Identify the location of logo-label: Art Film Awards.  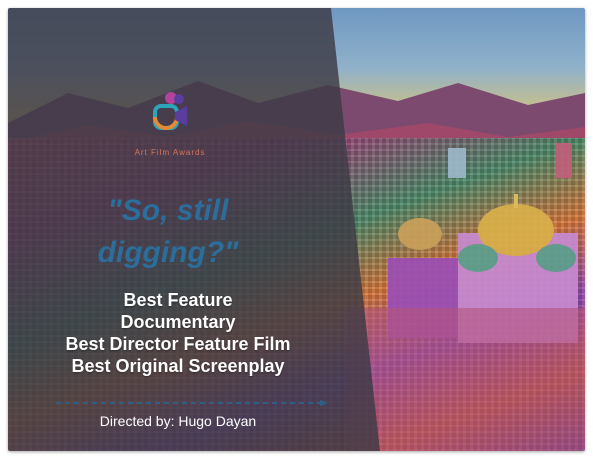
(170, 152).